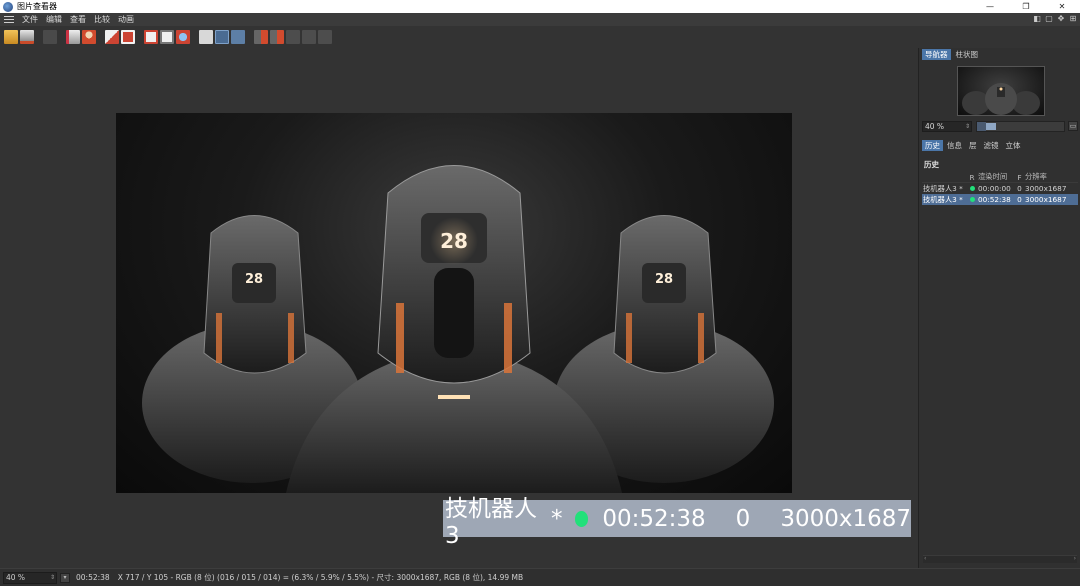 The image size is (1080, 586). Describe the element at coordinates (540, 6) in the screenshot. I see `title-bar: 图片查看器 — ❐ ✕` at that location.